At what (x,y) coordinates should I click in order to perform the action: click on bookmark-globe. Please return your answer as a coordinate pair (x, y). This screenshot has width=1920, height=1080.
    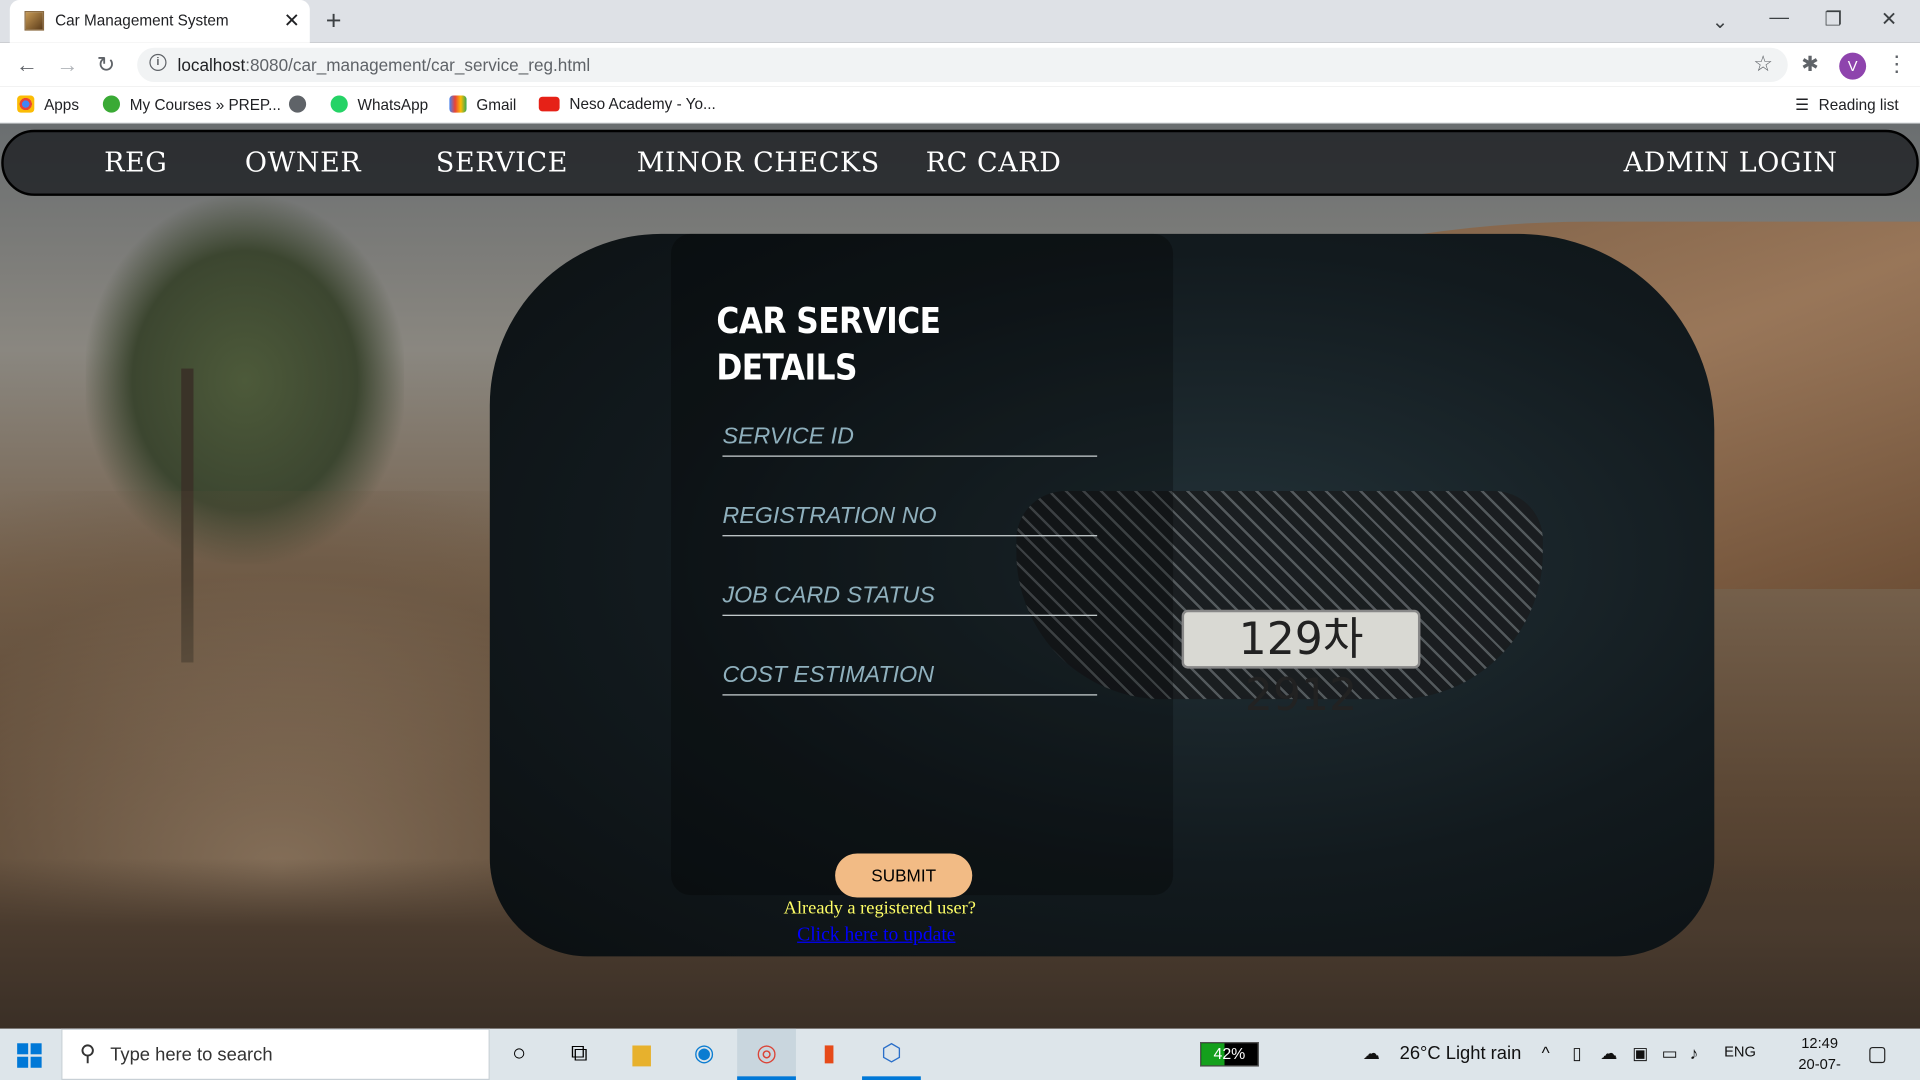
    Looking at the image, I should click on (302, 104).